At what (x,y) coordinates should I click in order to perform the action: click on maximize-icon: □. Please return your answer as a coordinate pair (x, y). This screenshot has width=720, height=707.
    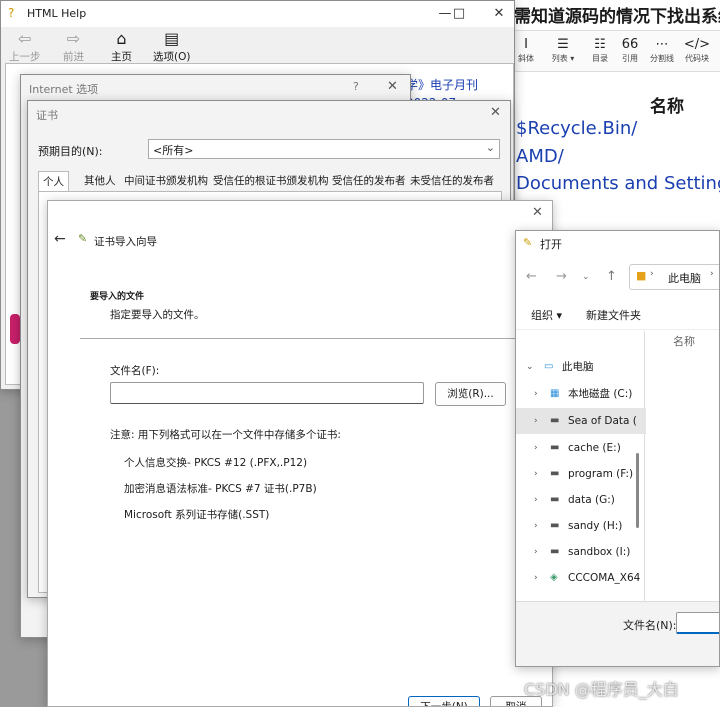
    Looking at the image, I should click on (459, 14).